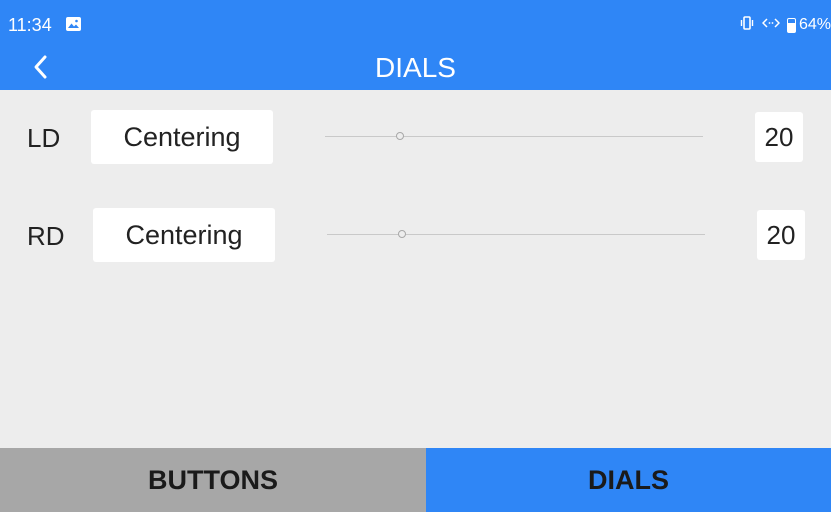 Image resolution: width=831 pixels, height=512 pixels. I want to click on dial-row-ld: LD Centering 20, so click(415, 137).